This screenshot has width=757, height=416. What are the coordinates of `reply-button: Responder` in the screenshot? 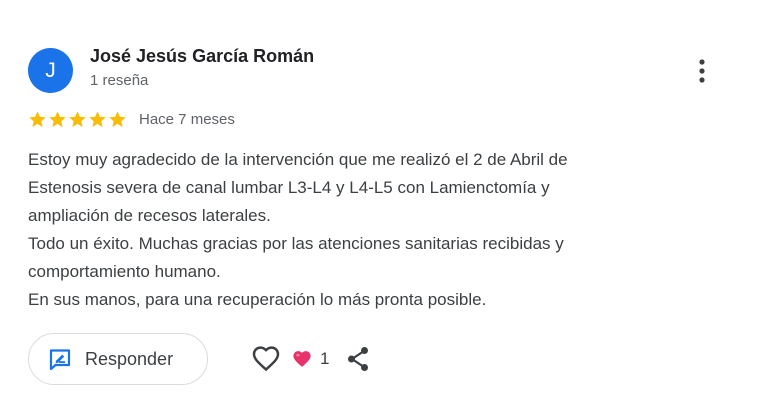 It's located at (118, 359).